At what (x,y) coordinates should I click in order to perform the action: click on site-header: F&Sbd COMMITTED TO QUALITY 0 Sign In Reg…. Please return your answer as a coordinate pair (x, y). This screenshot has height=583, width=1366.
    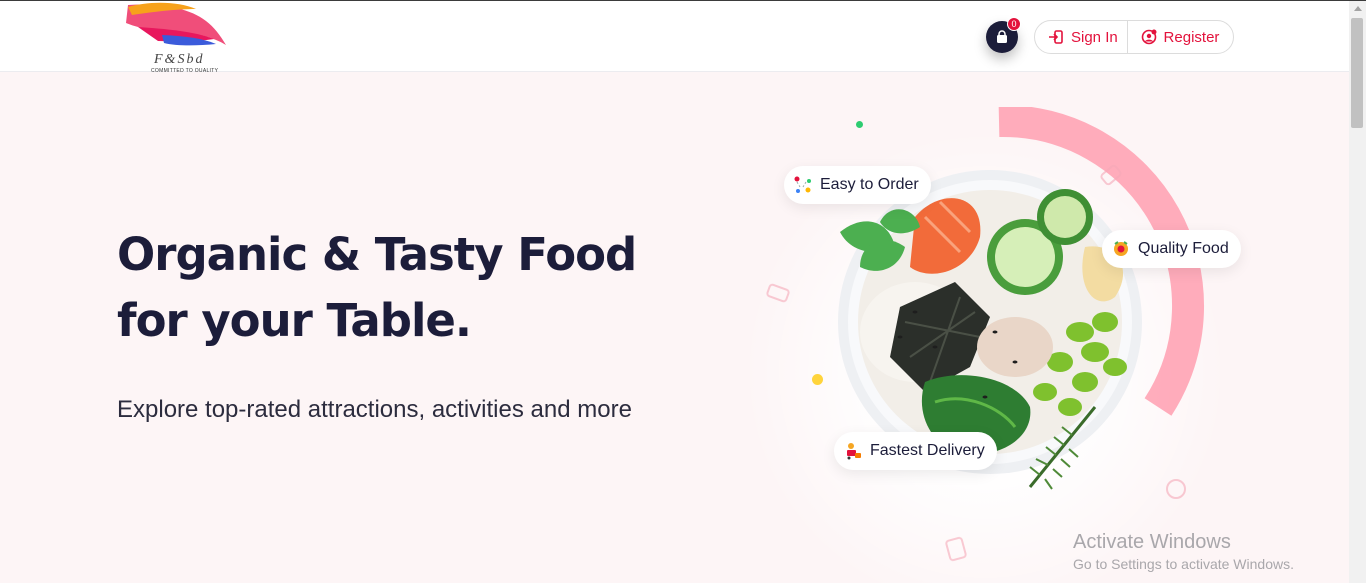
    Looking at the image, I should click on (674, 37).